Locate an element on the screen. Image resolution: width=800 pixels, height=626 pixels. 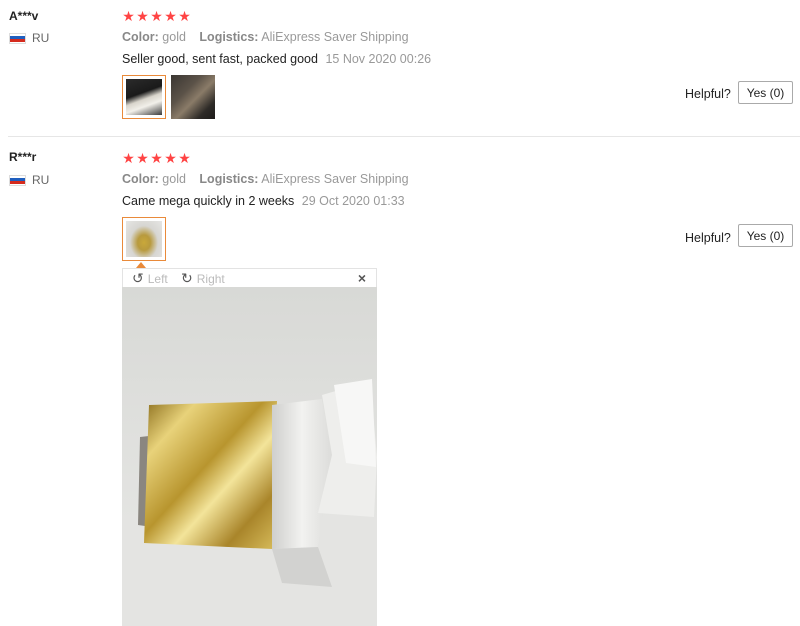
rotate-left-icon: ↺ is located at coordinates (138, 278).